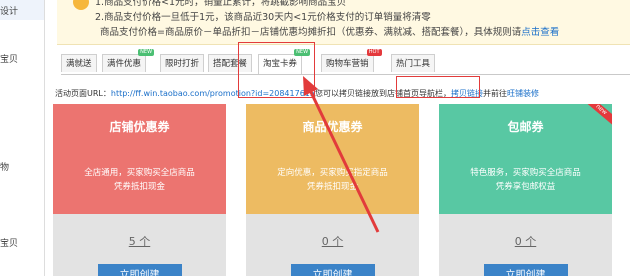  Describe the element at coordinates (128, 60) in the screenshot. I see `tab-manjian: 满件优惠 NEW` at that location.